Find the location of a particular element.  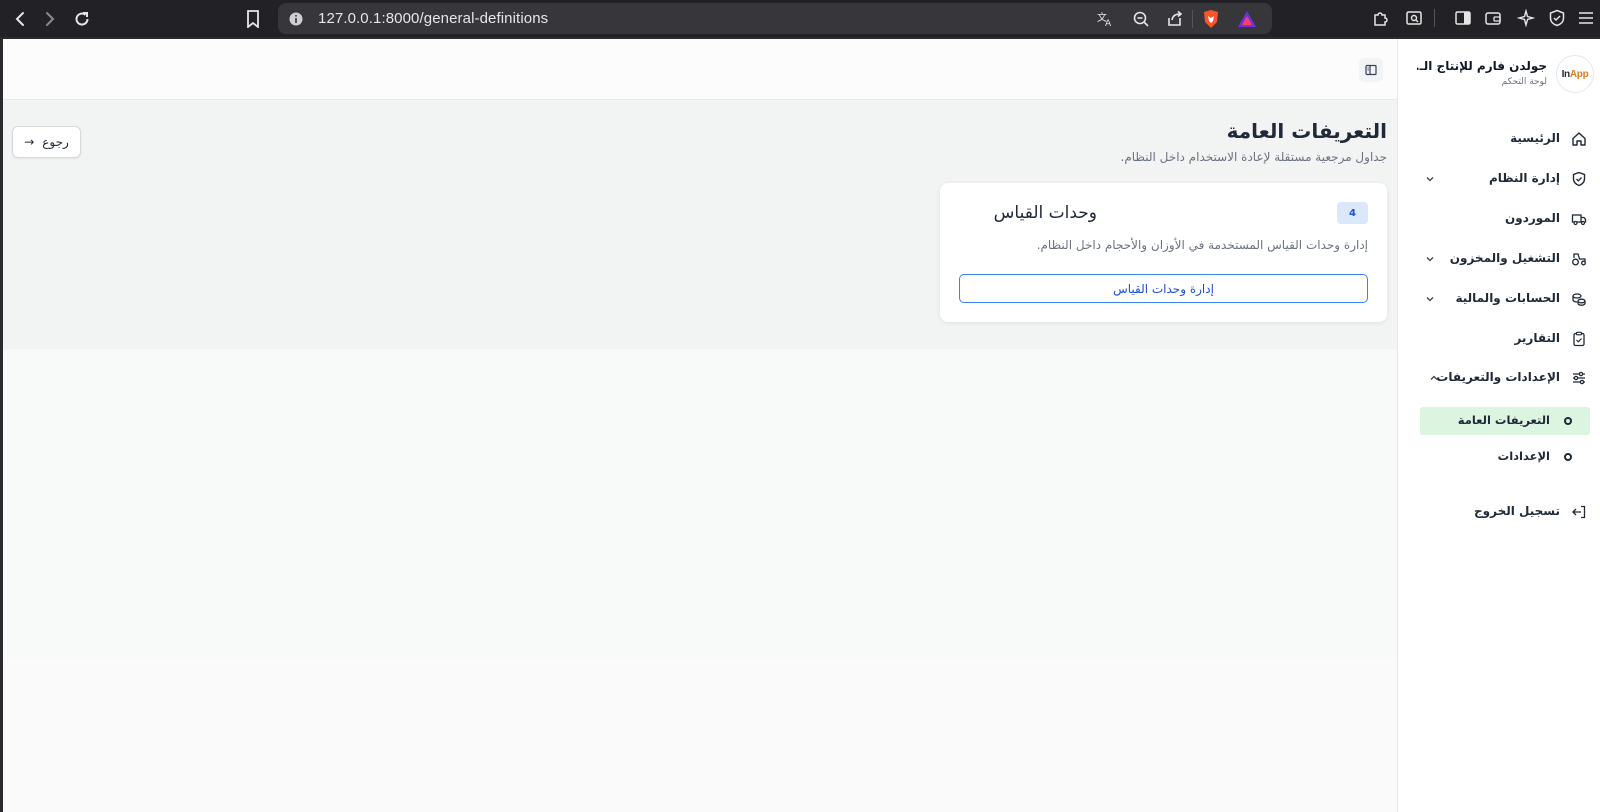

url-text: 127.0.0.1:8000/general-definitions is located at coordinates (433, 18).